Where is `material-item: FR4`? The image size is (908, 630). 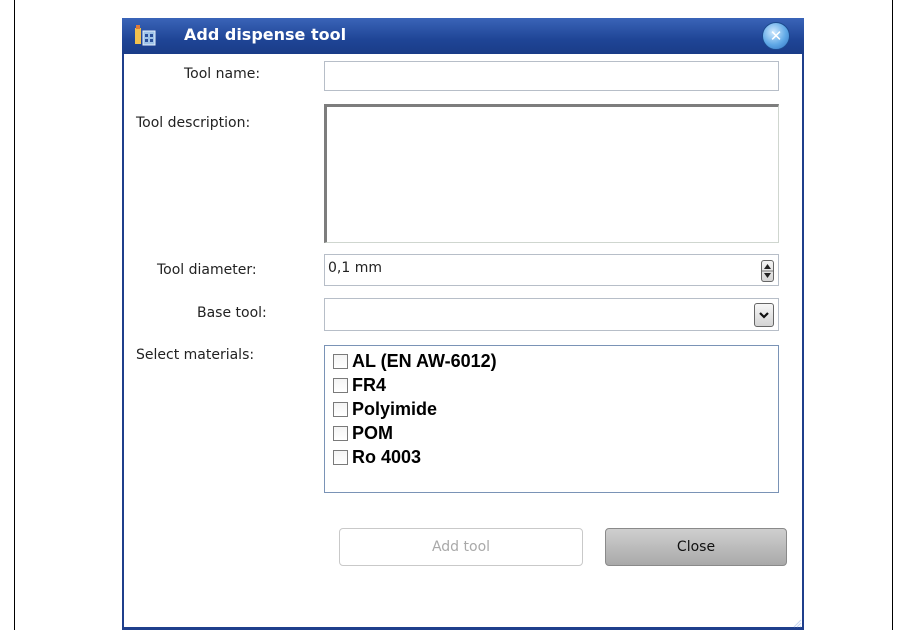 material-item: FR4 is located at coordinates (359, 385).